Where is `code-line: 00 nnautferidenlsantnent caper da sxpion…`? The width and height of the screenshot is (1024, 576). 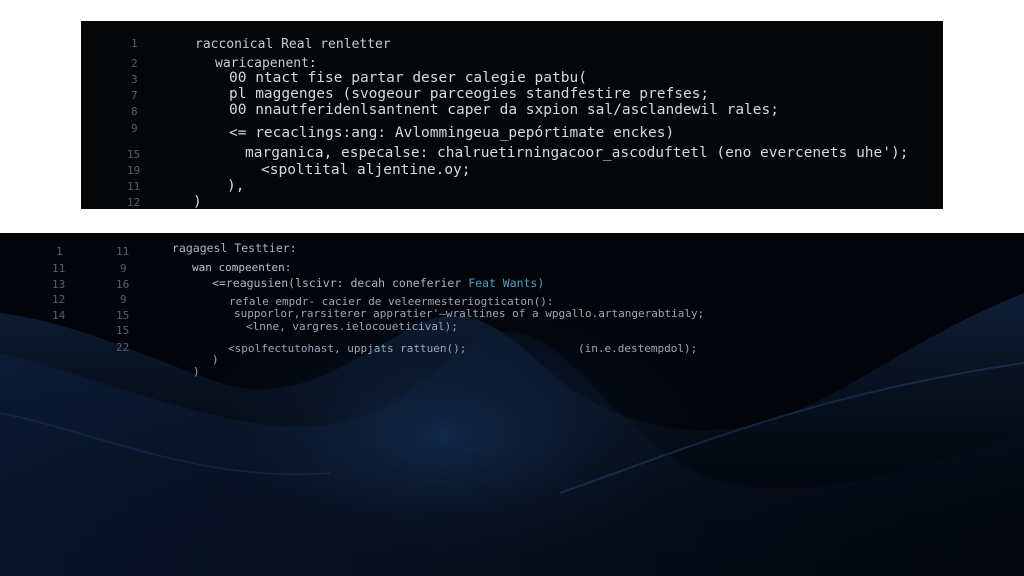
code-line: 00 nnautferidenlsantnent caper da sxpion… is located at coordinates (504, 110).